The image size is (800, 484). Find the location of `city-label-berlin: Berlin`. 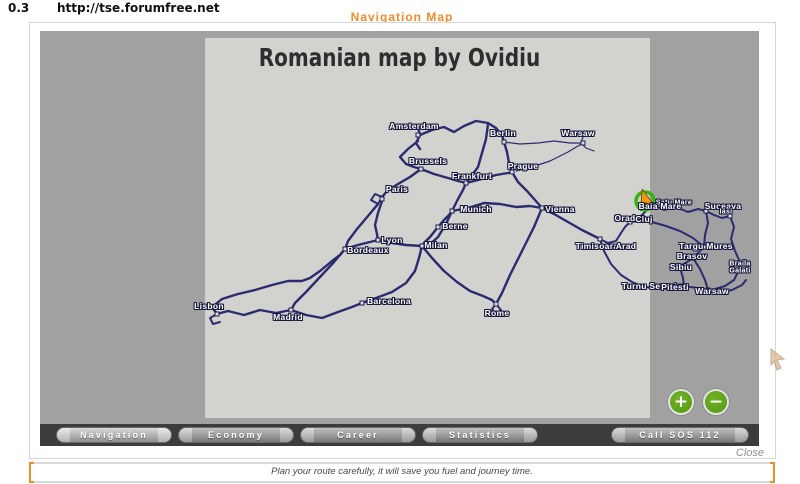

city-label-berlin: Berlin is located at coordinates (503, 133).